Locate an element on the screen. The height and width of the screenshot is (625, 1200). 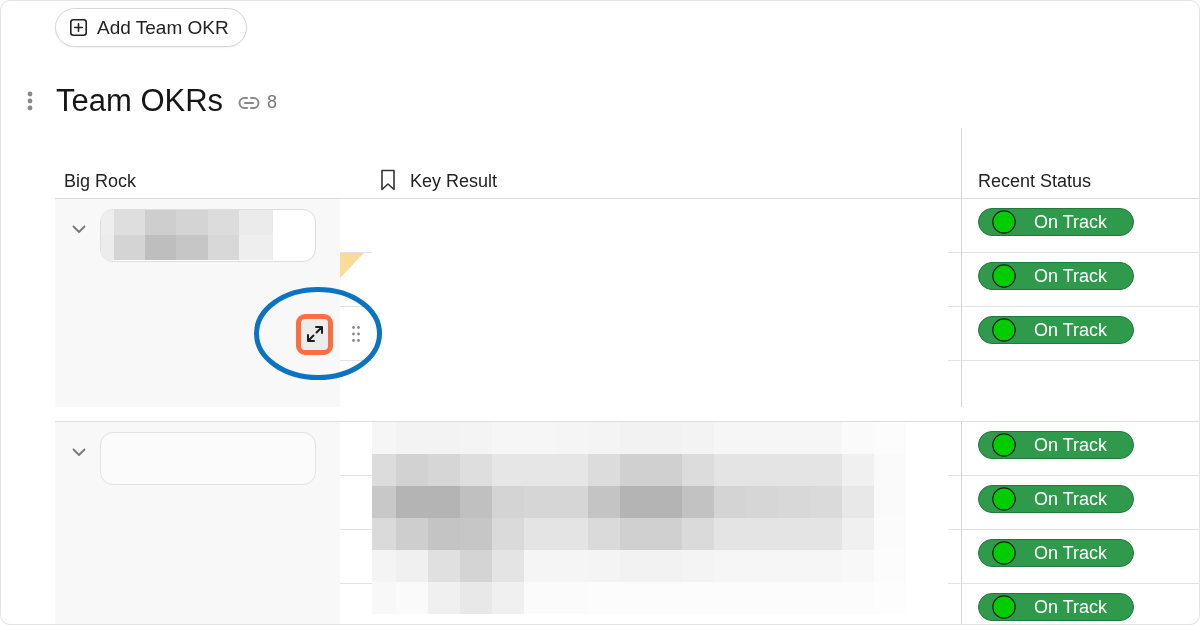
link-count: 8 is located at coordinates (272, 102).